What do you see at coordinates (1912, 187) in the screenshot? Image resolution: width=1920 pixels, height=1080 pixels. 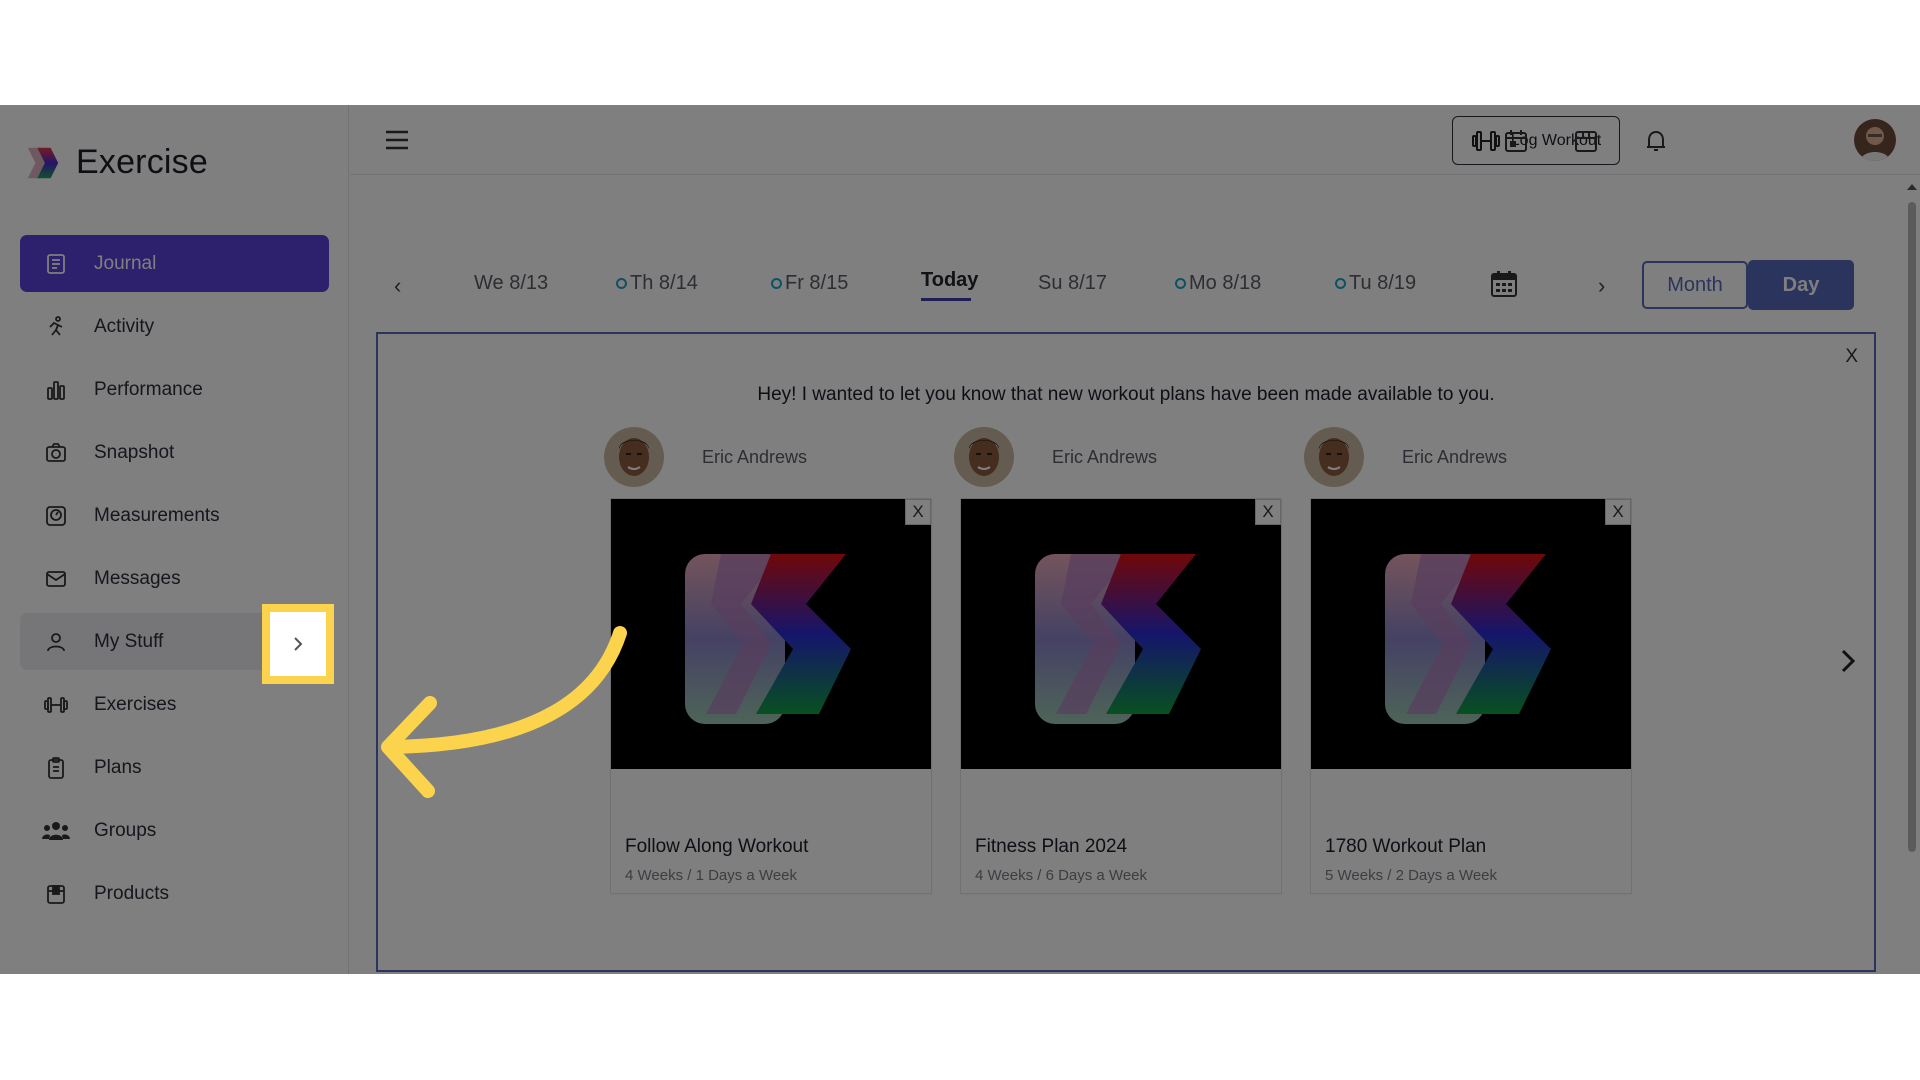 I see `scroll-up-icon` at bounding box center [1912, 187].